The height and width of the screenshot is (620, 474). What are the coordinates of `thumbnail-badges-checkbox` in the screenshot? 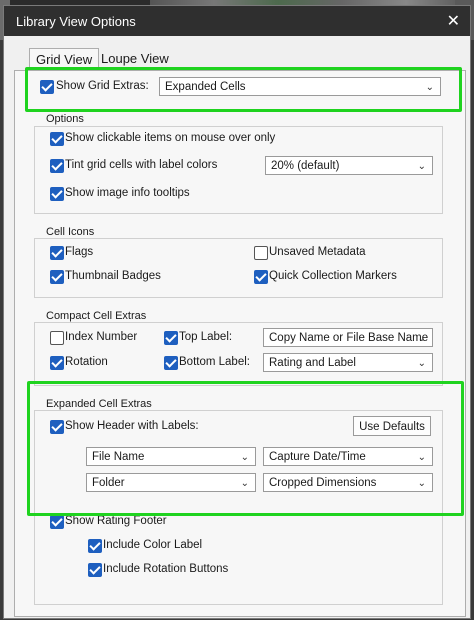 It's located at (57, 277).